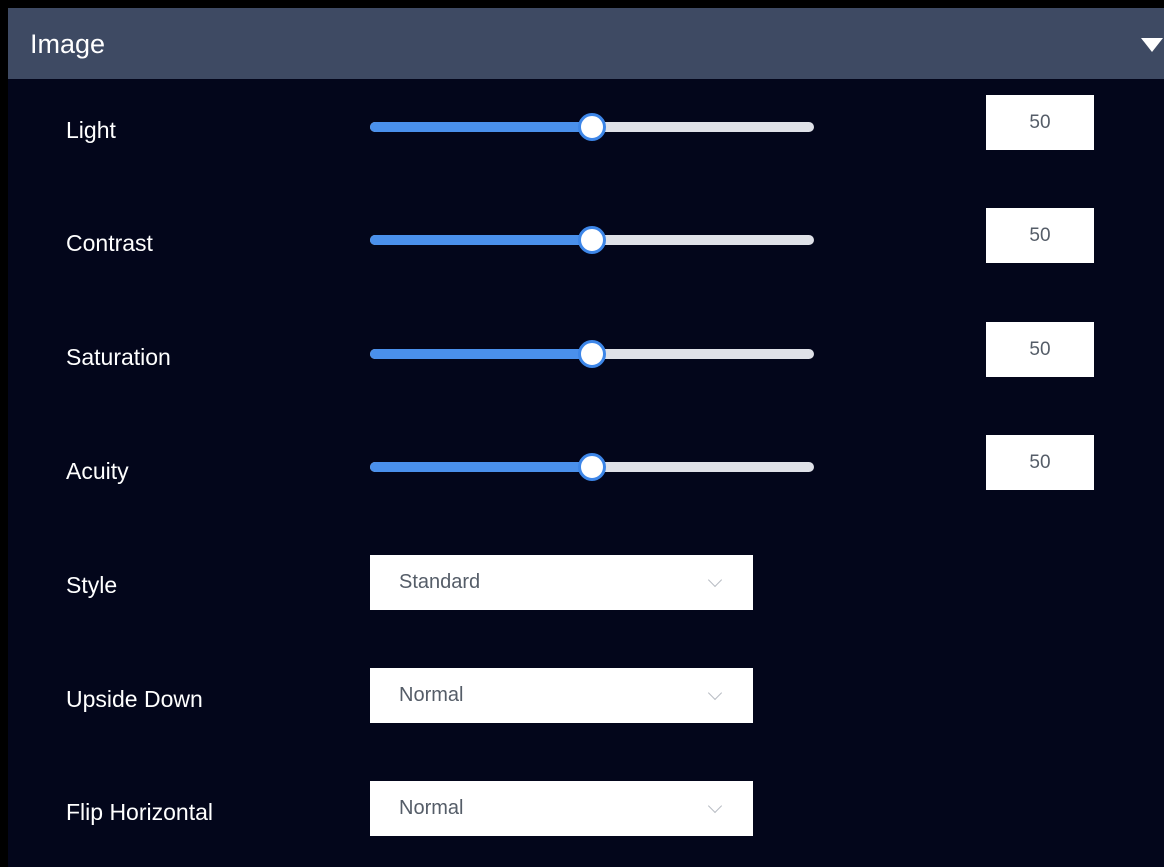 Image resolution: width=1164 pixels, height=867 pixels. Describe the element at coordinates (92, 585) in the screenshot. I see `style-label: Style` at that location.